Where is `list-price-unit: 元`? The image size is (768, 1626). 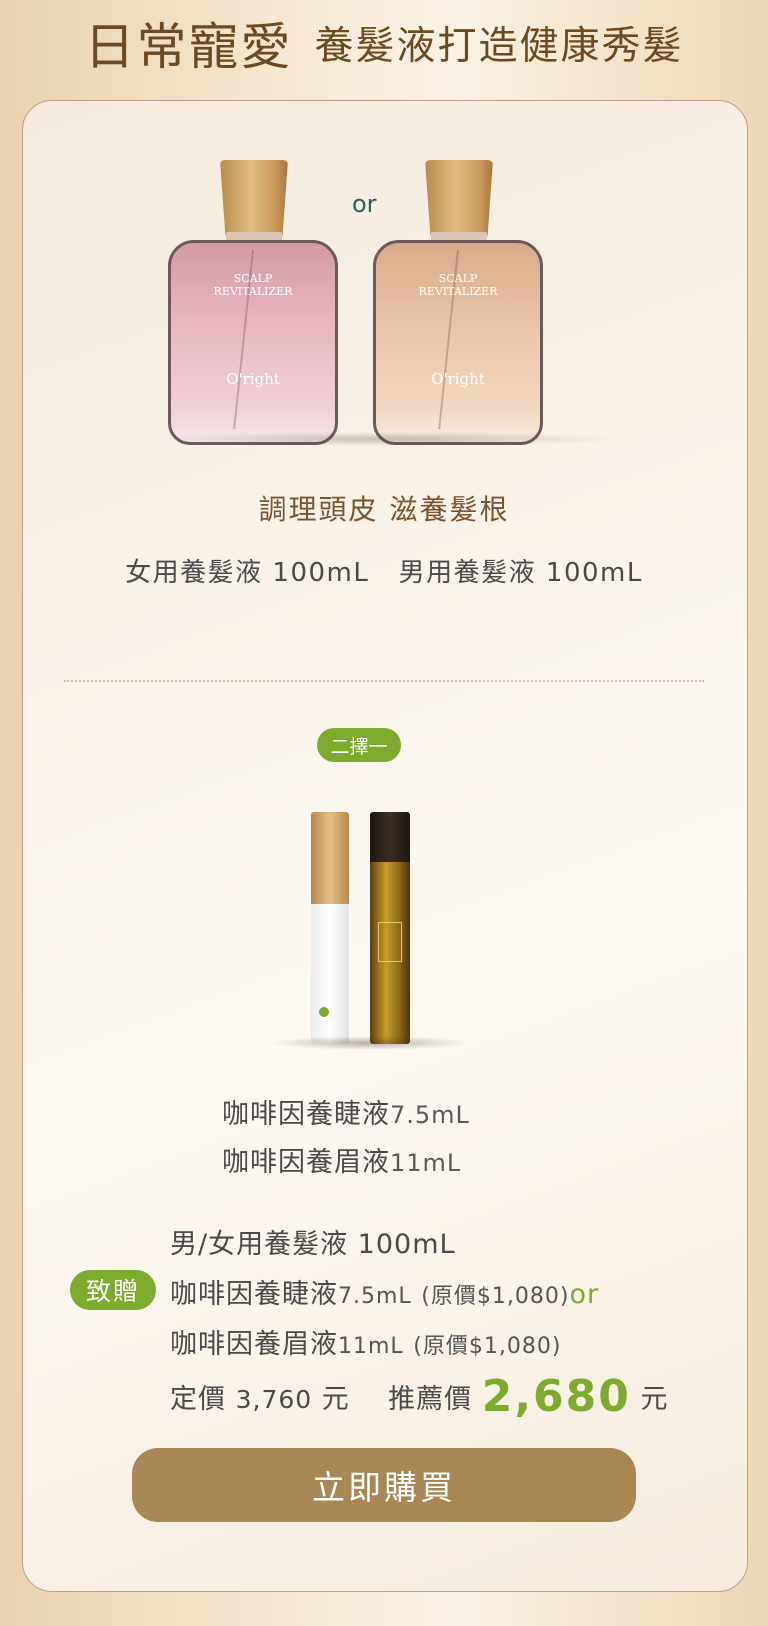
list-price-unit: 元 is located at coordinates (335, 1399).